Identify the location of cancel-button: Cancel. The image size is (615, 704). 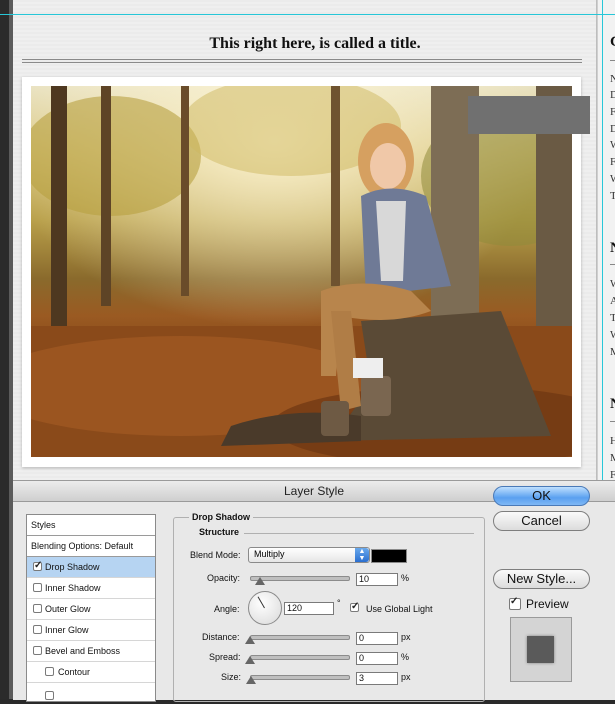
(541, 521).